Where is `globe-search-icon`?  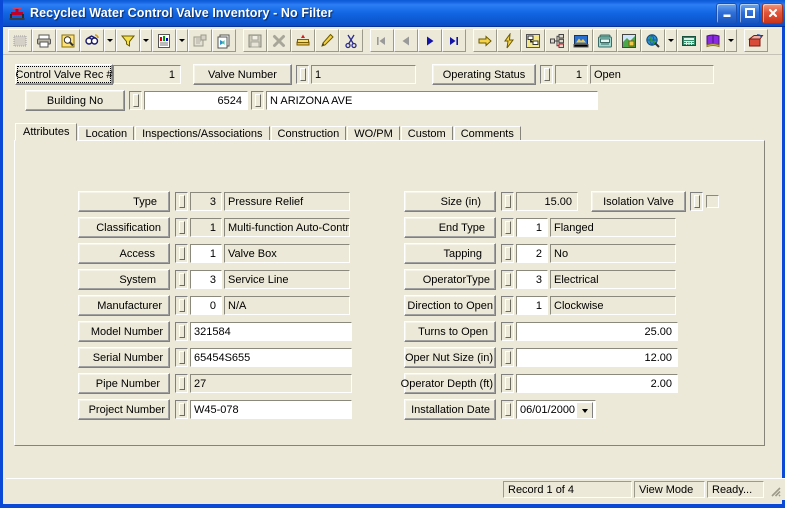 globe-search-icon is located at coordinates (653, 40).